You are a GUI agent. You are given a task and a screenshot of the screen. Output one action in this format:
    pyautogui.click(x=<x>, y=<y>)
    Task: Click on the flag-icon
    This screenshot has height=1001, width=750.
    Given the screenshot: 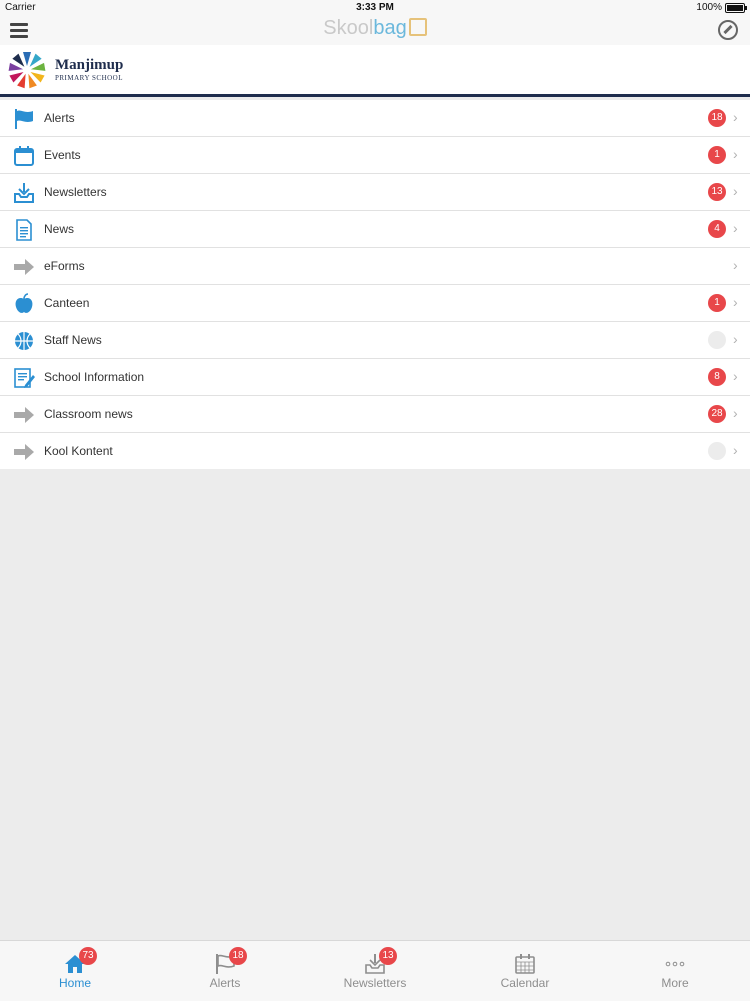 What is the action you would take?
    pyautogui.click(x=24, y=119)
    